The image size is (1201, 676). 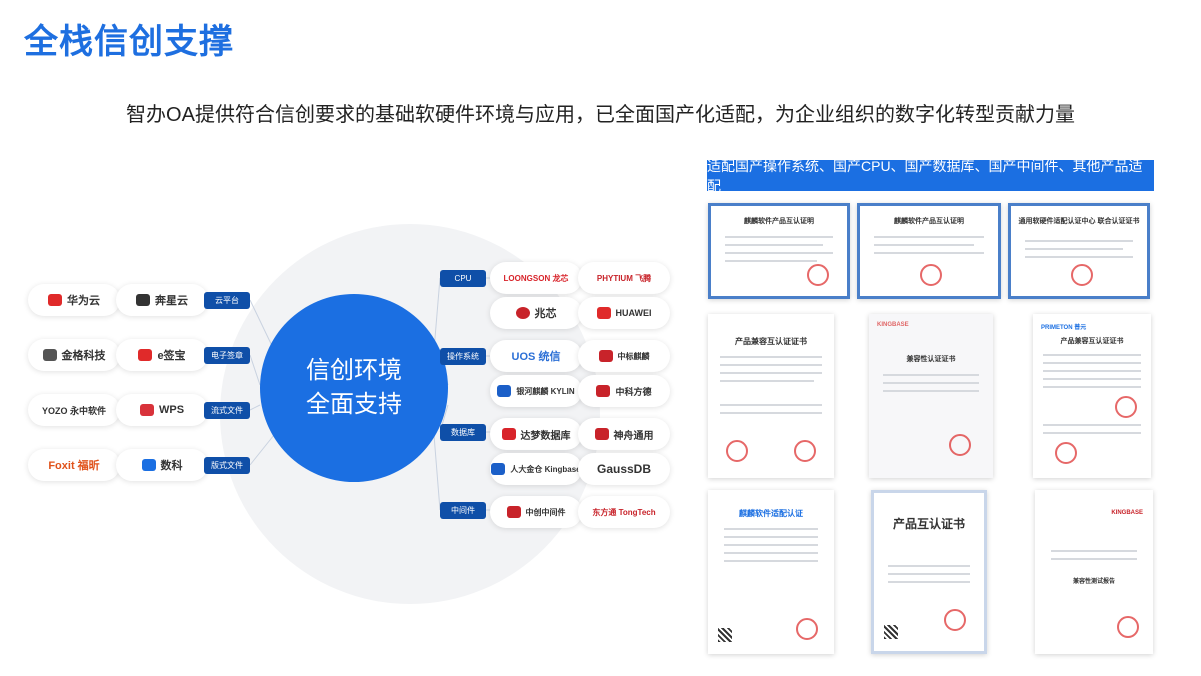 I want to click on tag-os: 操作系统, so click(x=463, y=356).